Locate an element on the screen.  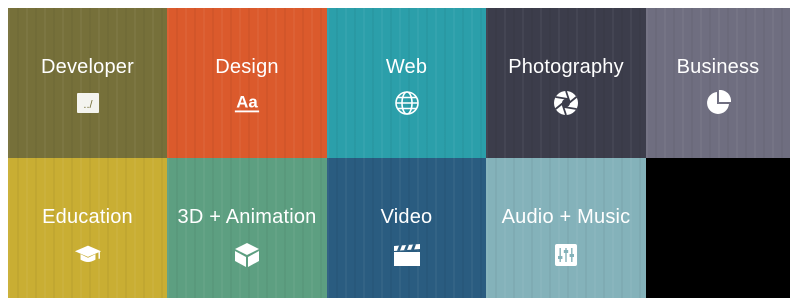
tile-empty is located at coordinates (718, 228).